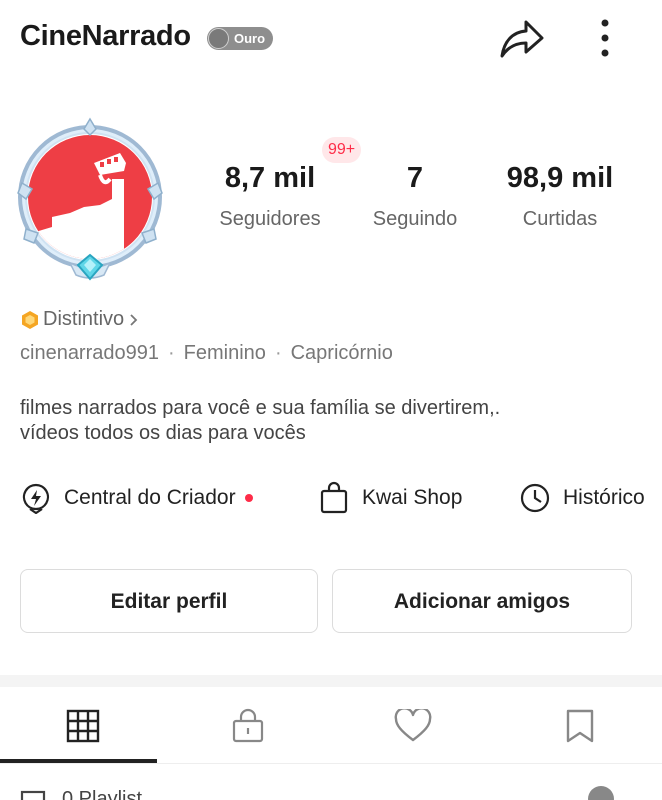 The height and width of the screenshot is (800, 662). I want to click on bookmark-icon, so click(579, 725).